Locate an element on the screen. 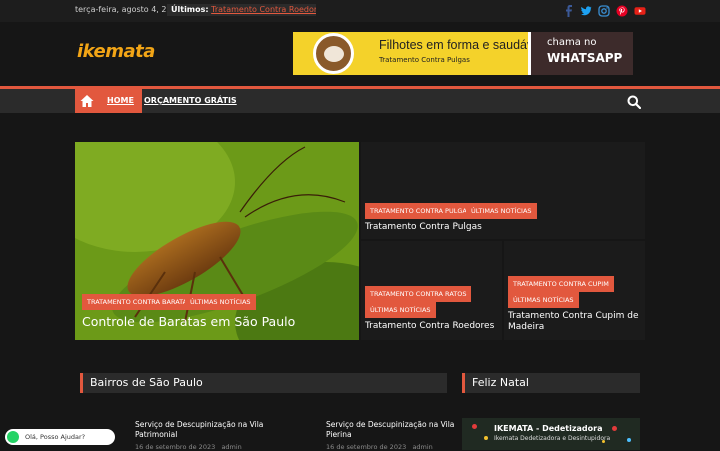 Image resolution: width=720 pixels, height=451 pixels. banner-headline: Filhotes em forma e saudáveis. is located at coordinates (466, 45).